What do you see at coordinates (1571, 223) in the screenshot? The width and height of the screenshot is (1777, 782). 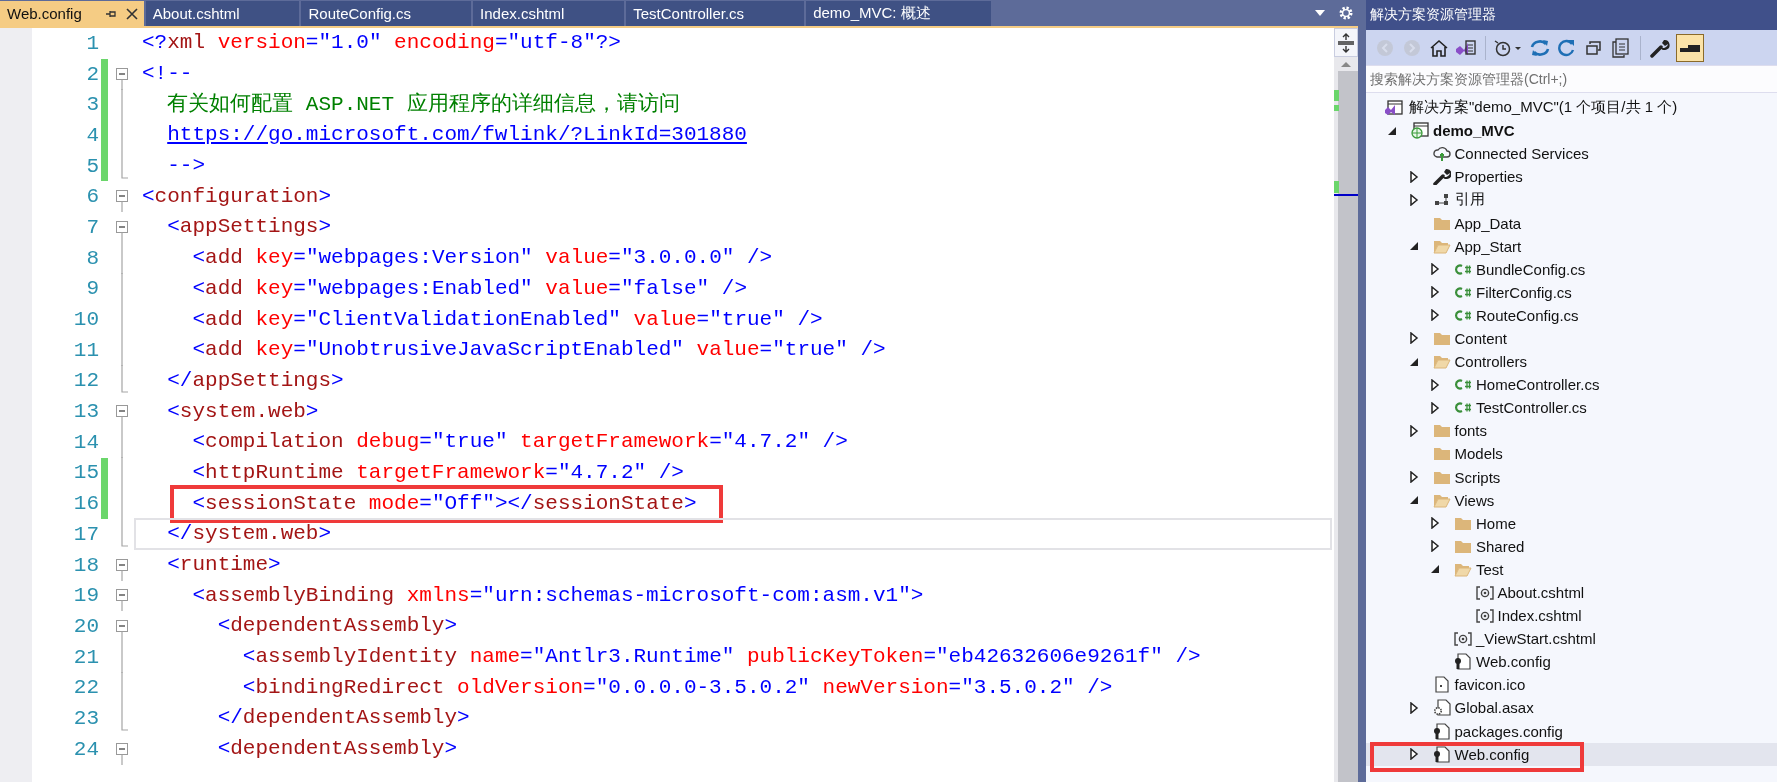 I see `tree-item: App_Data` at bounding box center [1571, 223].